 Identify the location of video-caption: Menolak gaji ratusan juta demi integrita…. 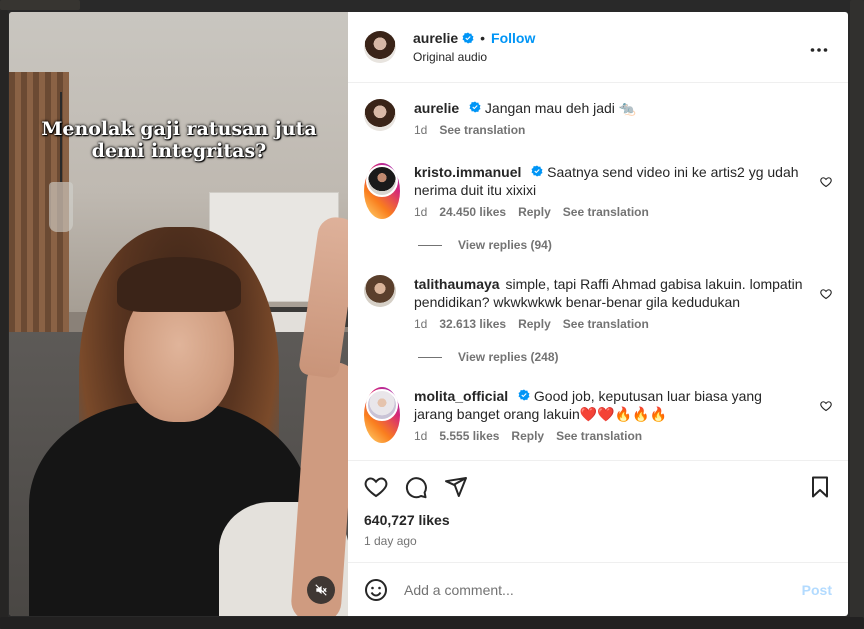
(179, 140).